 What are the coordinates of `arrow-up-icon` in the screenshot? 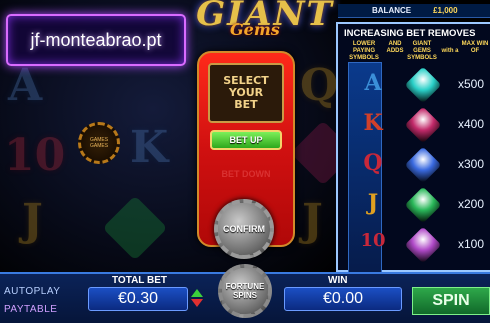 It's located at (197, 293).